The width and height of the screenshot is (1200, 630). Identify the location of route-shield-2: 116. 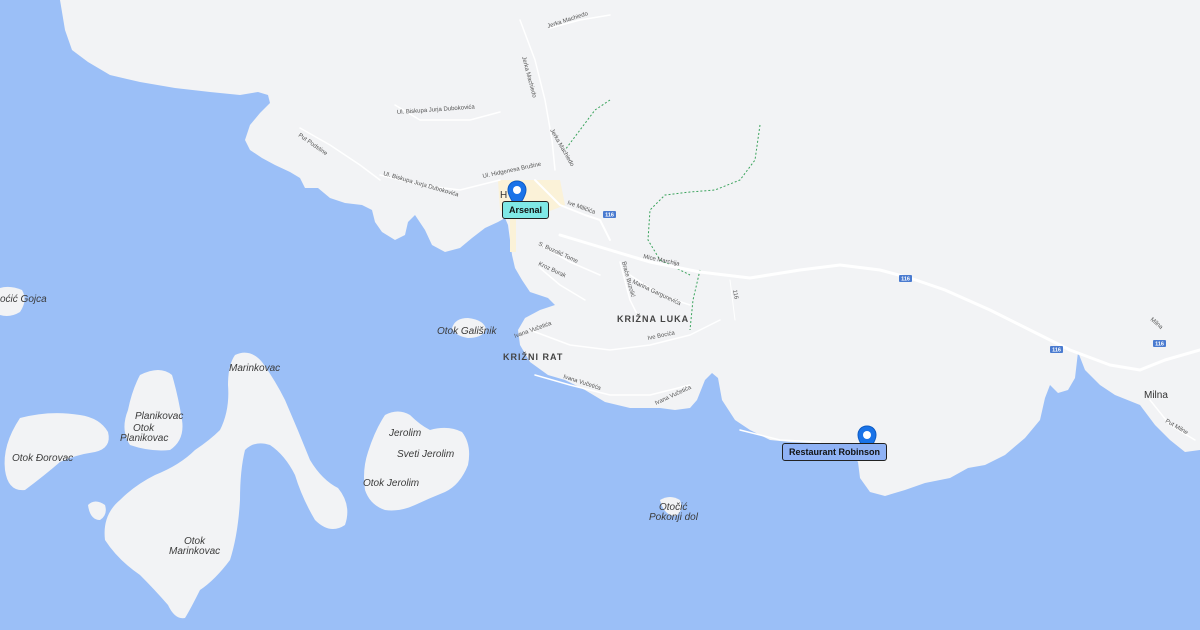
(905, 279).